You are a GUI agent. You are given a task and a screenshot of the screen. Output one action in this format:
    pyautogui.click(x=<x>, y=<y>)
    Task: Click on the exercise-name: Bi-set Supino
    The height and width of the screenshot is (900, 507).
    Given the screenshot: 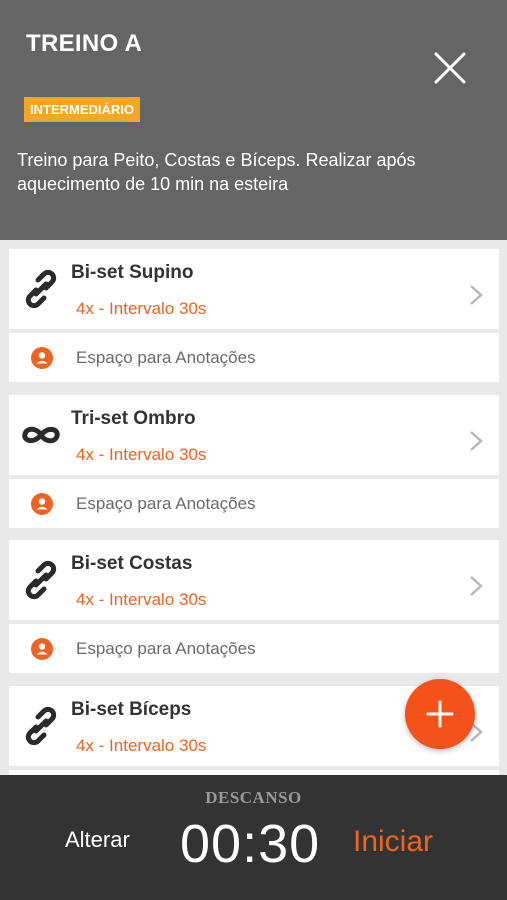 What is the action you would take?
    pyautogui.click(x=132, y=272)
    